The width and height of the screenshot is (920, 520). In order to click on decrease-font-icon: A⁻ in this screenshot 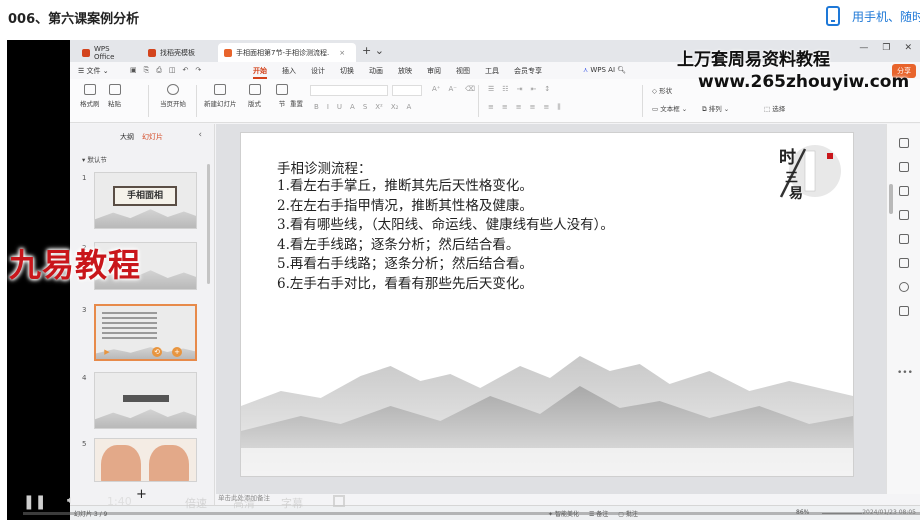, I will do `click(452, 89)`.